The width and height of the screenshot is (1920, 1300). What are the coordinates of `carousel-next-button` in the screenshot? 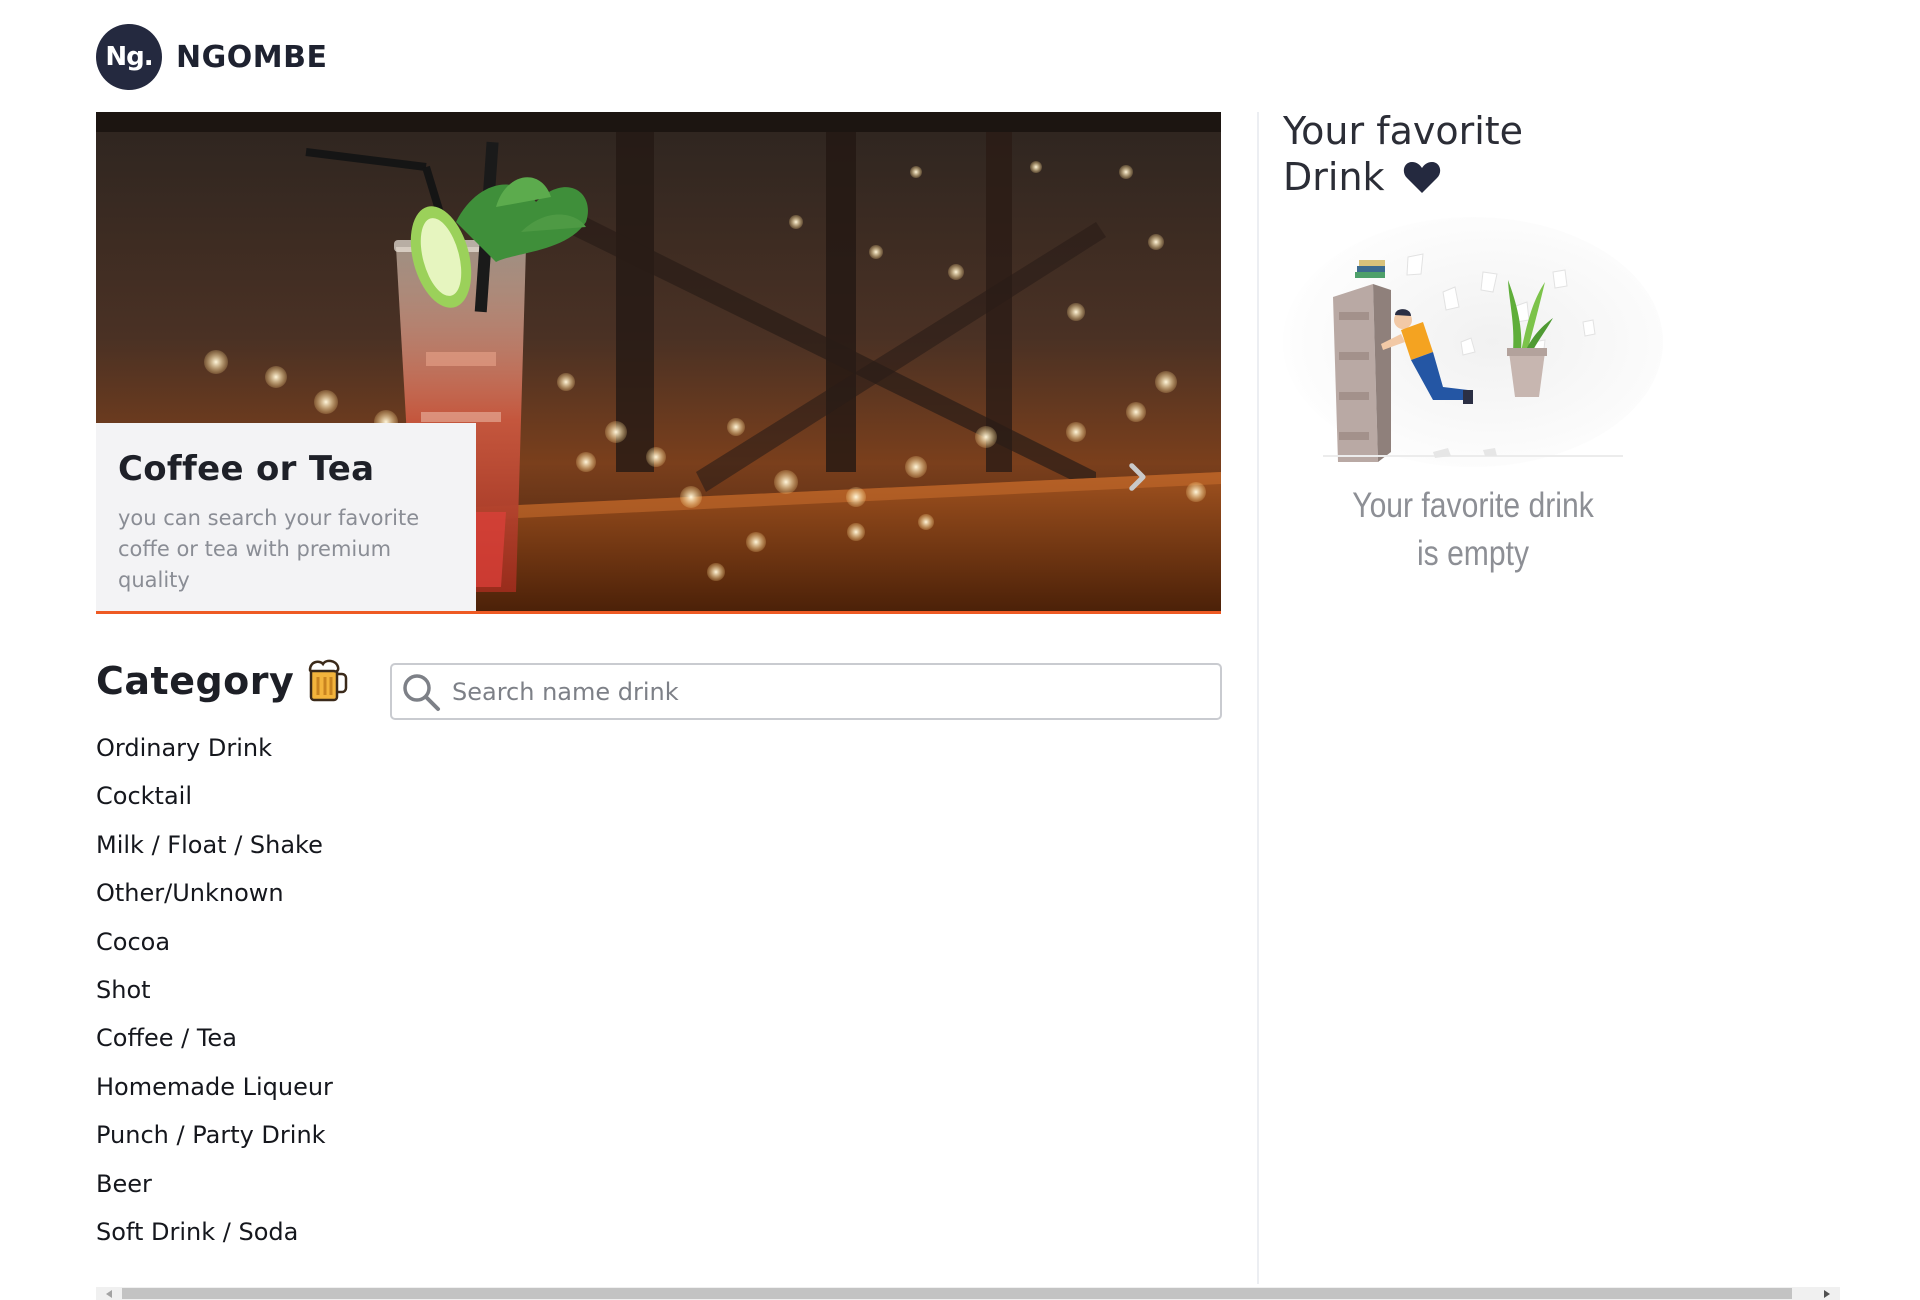 It's located at (1136, 477).